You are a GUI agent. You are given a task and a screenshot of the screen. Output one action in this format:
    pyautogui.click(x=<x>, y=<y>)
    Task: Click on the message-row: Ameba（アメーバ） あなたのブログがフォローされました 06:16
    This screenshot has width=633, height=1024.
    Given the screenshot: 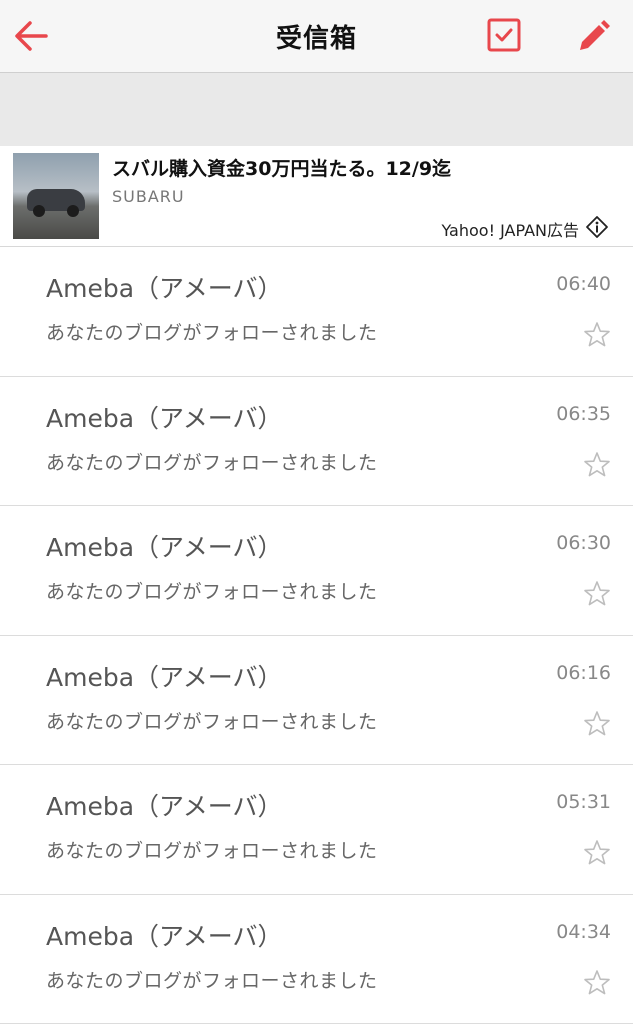 What is the action you would take?
    pyautogui.click(x=316, y=701)
    